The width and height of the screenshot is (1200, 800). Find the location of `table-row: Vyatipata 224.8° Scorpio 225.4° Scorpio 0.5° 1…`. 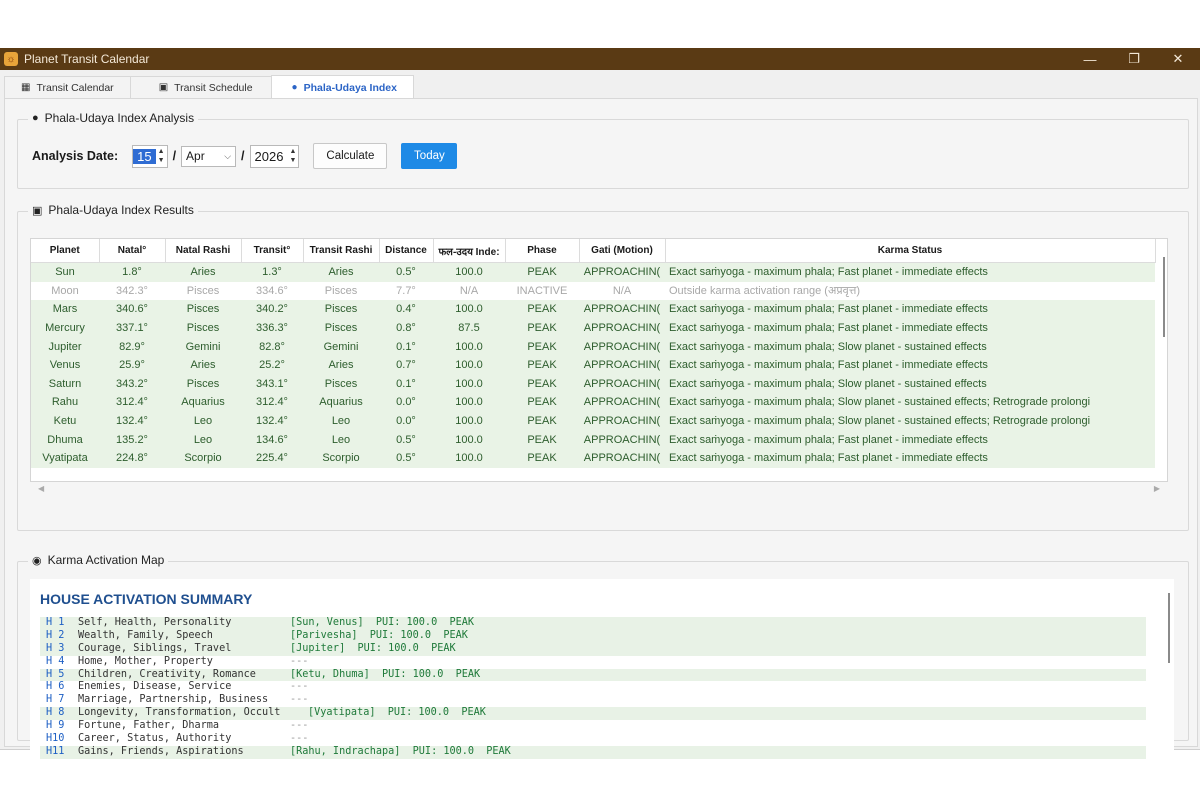

table-row: Vyatipata 224.8° Scorpio 225.4° Scorpio 0.5° 1… is located at coordinates (593, 458).